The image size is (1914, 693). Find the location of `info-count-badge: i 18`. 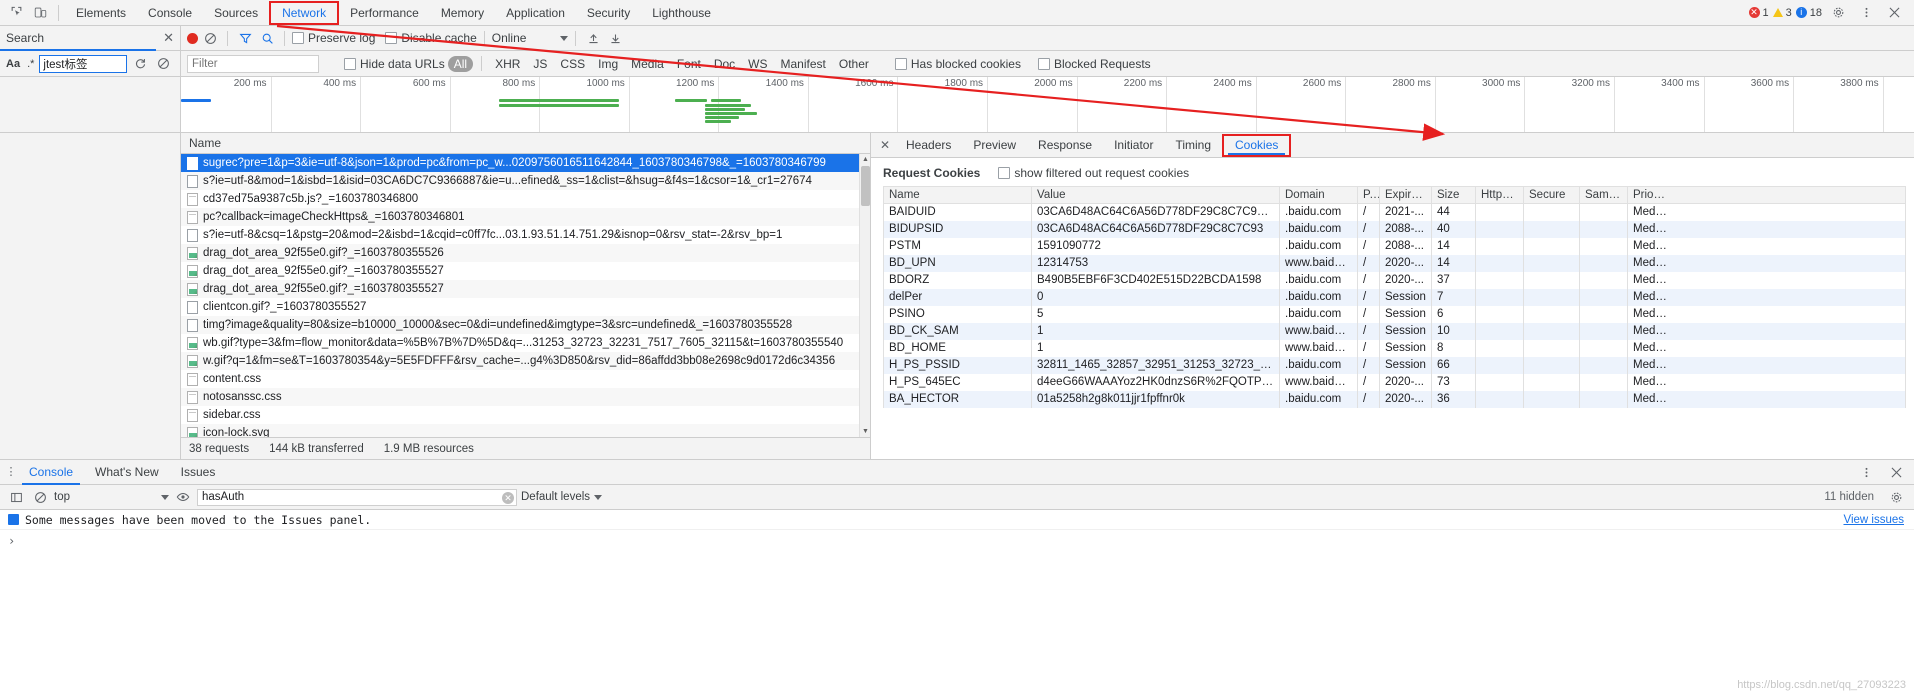

info-count-badge: i 18 is located at coordinates (1808, 13).